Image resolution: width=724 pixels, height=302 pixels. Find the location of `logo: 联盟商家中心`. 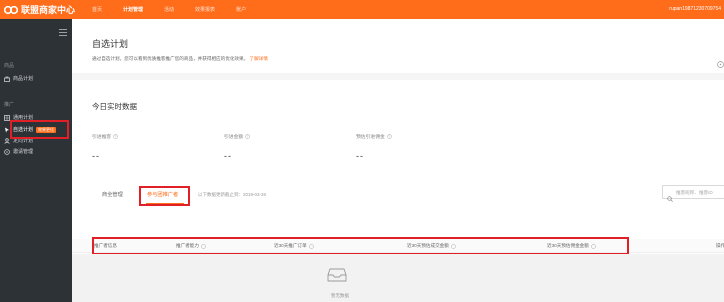

logo: 联盟商家中心 is located at coordinates (38, 9).